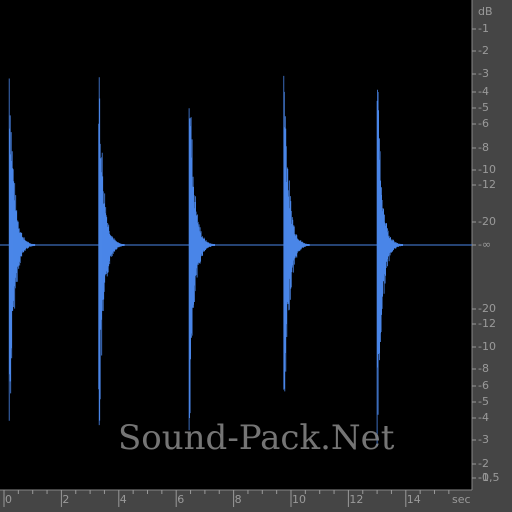 The width and height of the screenshot is (512, 512). Describe the element at coordinates (461, 499) in the screenshot. I see `time-unit-label: sec` at that location.